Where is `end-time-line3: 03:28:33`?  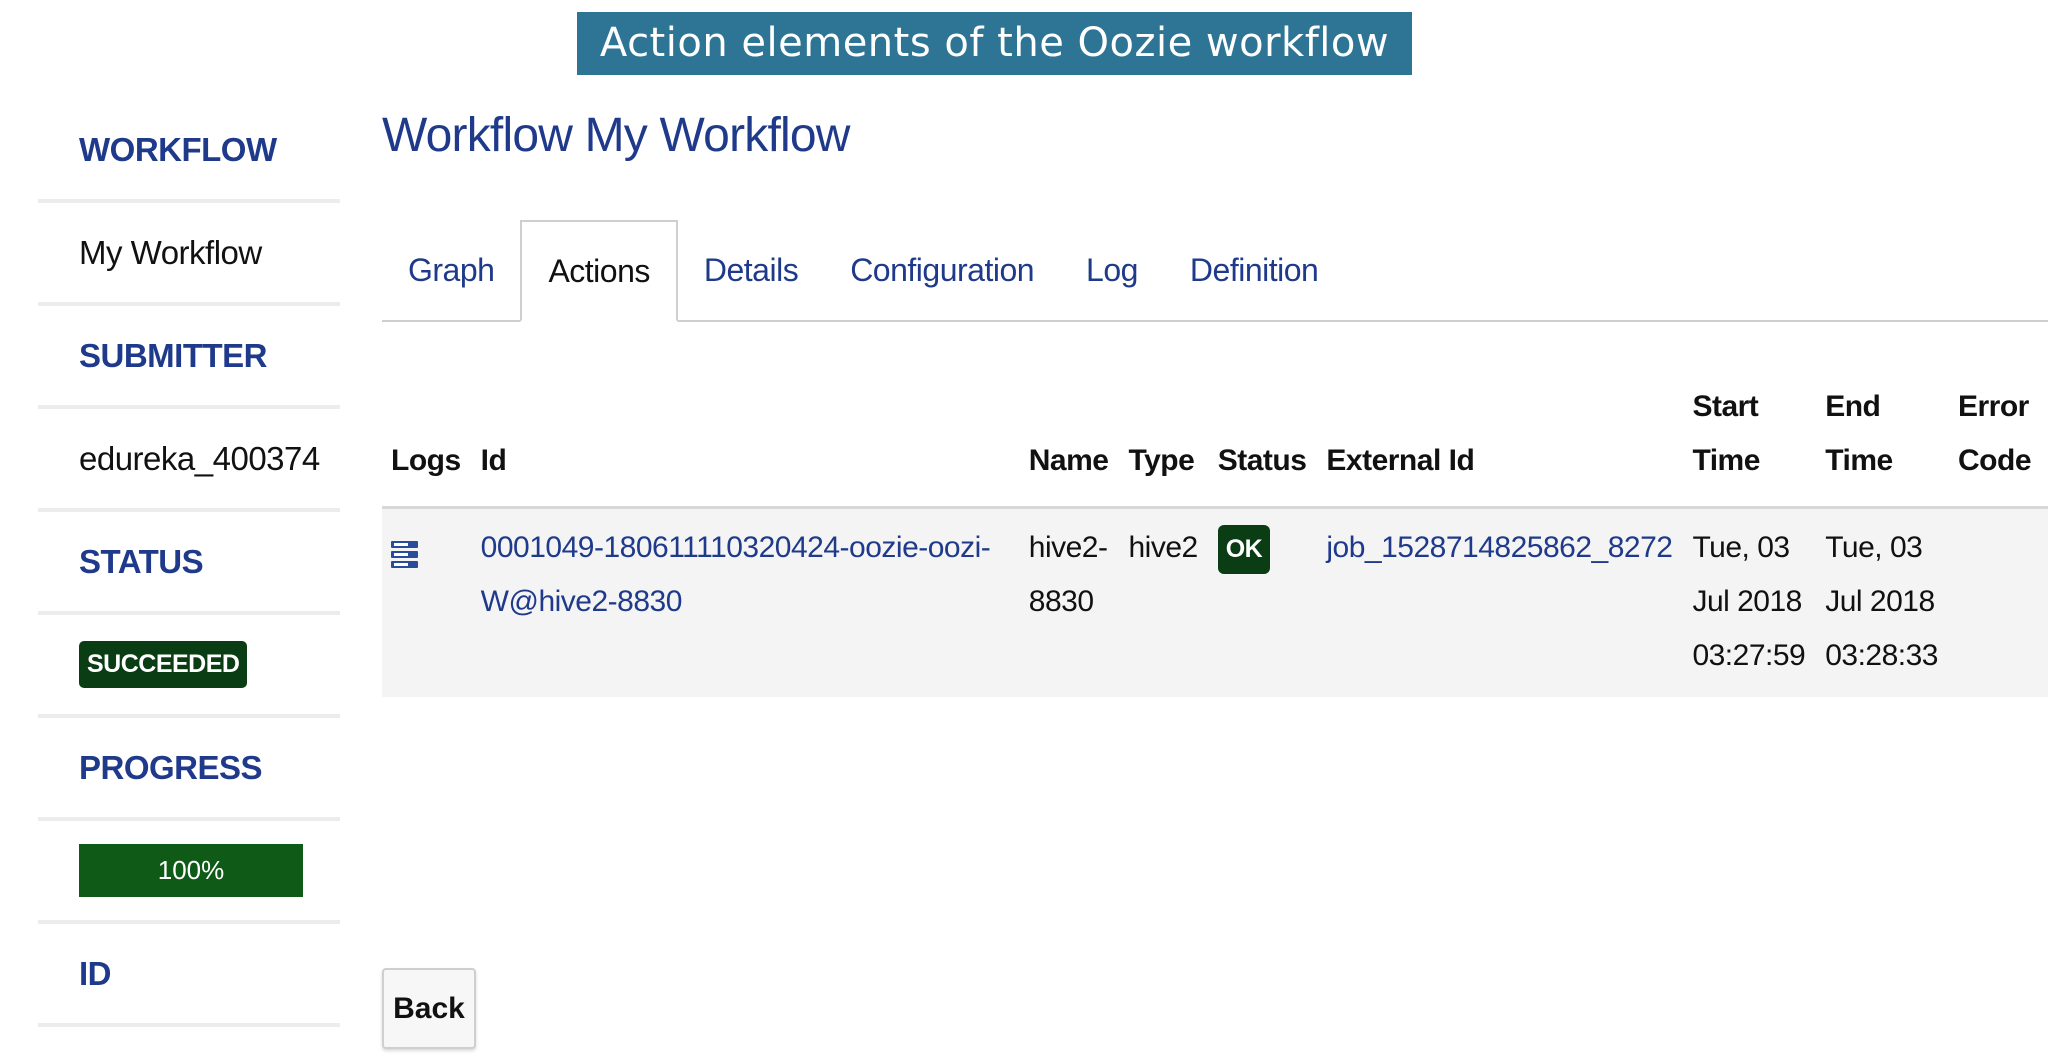
end-time-line3: 03:28:33 is located at coordinates (1881, 655).